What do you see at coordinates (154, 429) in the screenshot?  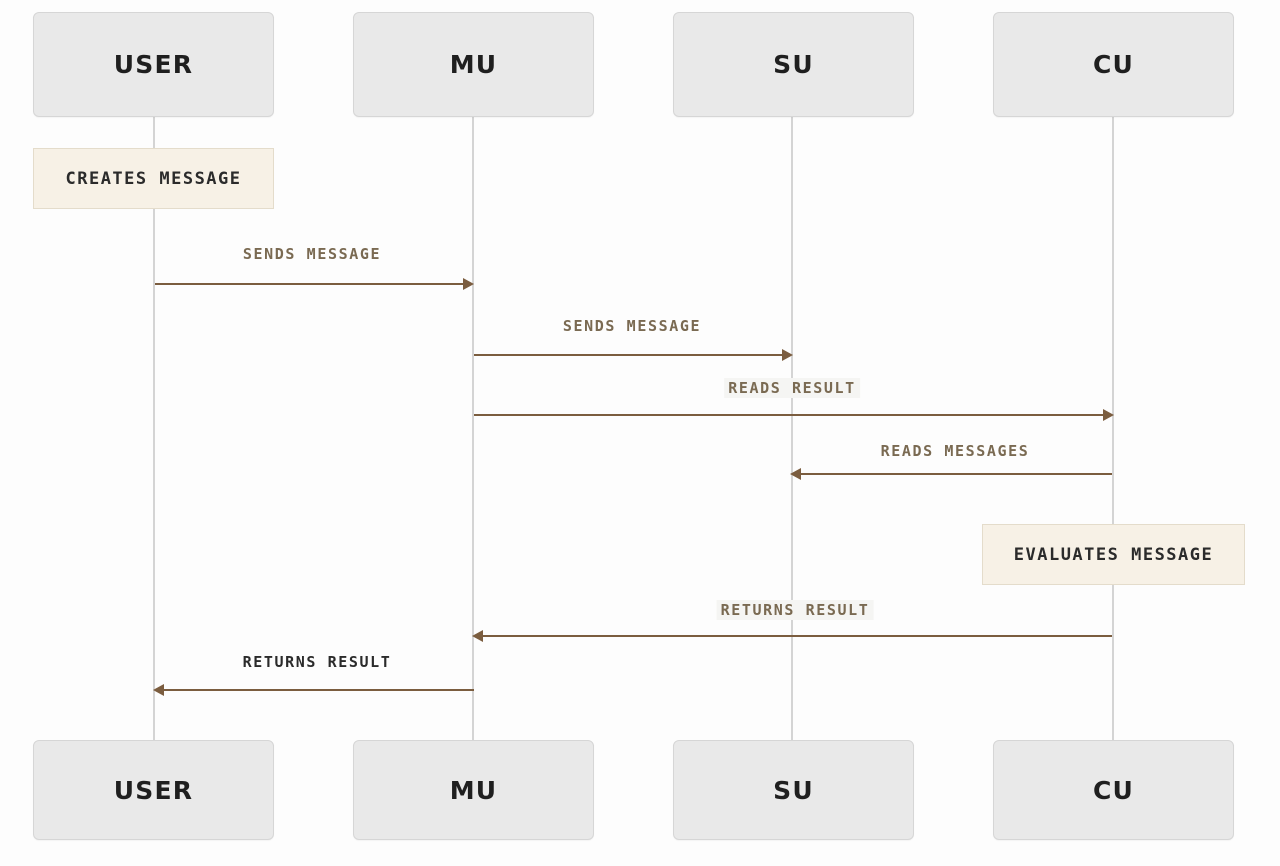 I see `lifeline-user` at bounding box center [154, 429].